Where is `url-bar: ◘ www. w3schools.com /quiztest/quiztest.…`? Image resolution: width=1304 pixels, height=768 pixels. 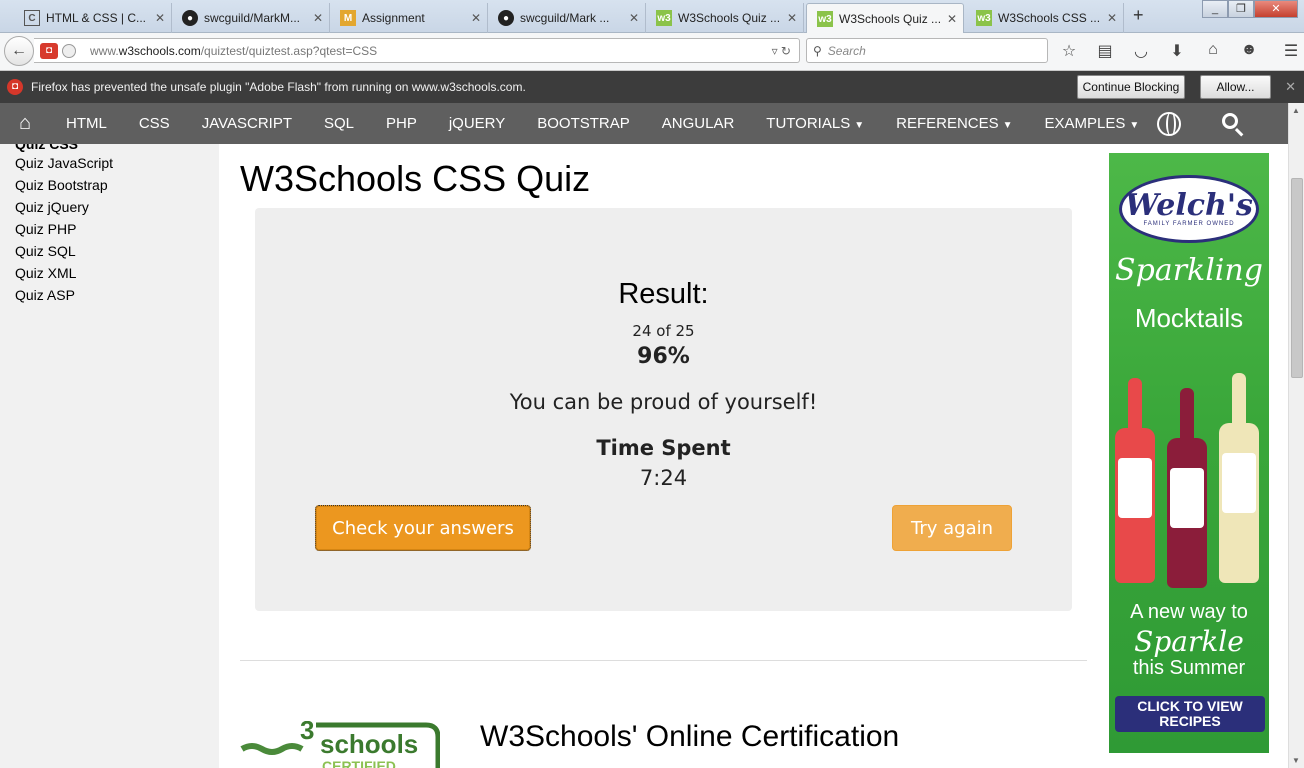
url-bar: ◘ www. w3schools.com /quiztest/quiztest.… is located at coordinates (417, 50).